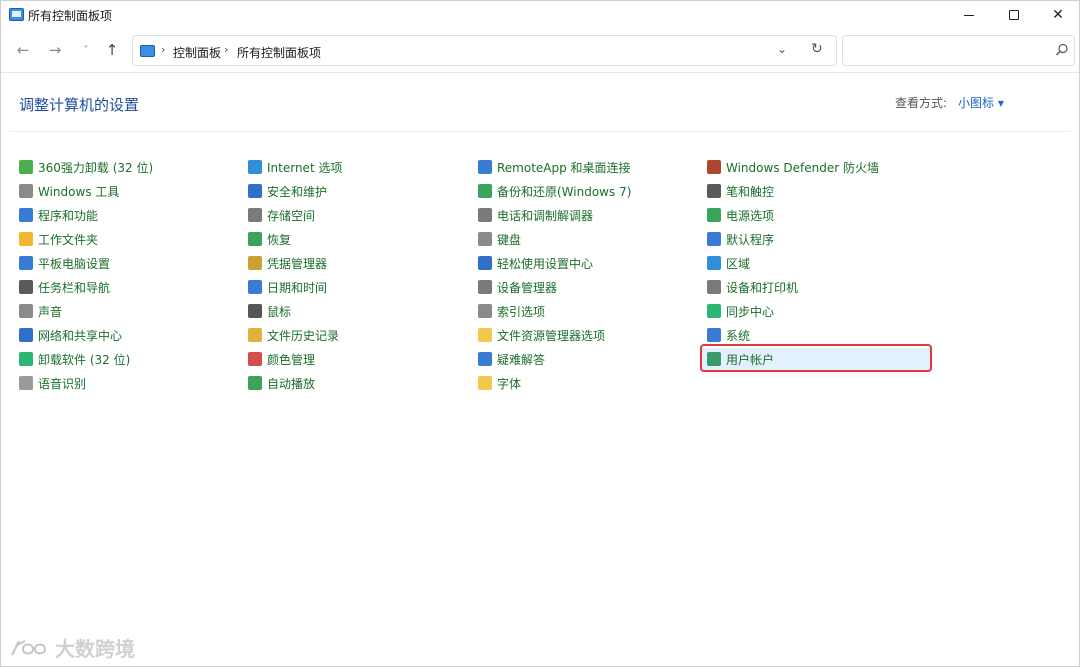 The image size is (1080, 667). I want to click on control-panel-item-label: 工作文件夹, so click(68, 239).